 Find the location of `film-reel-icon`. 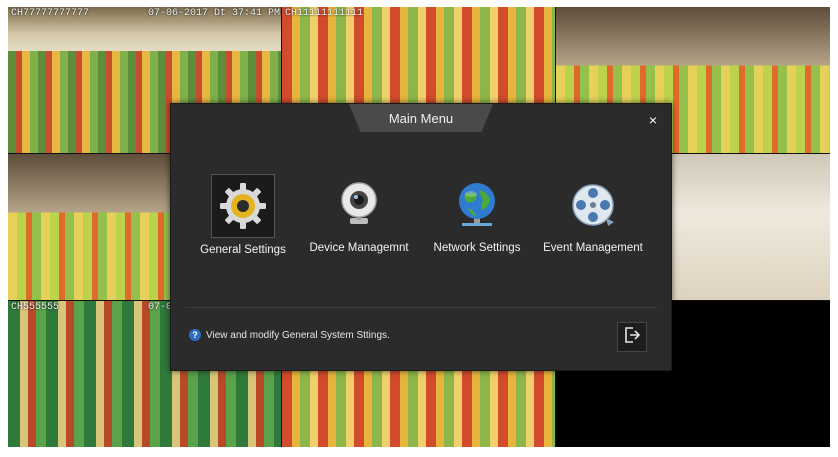

film-reel-icon is located at coordinates (593, 205).